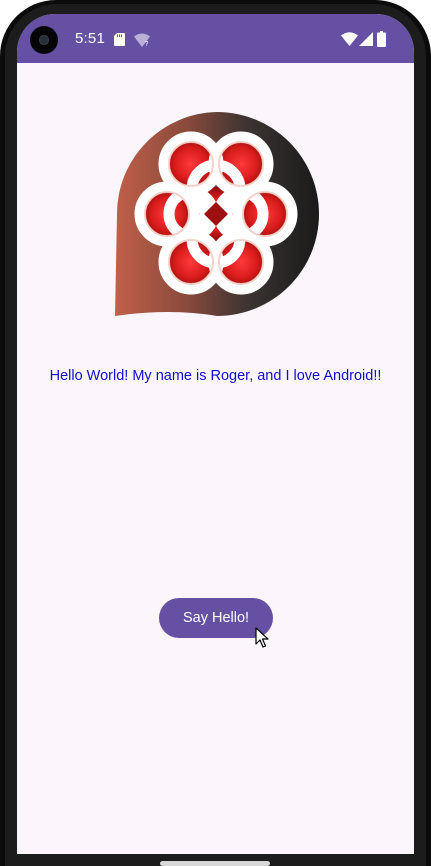  Describe the element at coordinates (215, 863) in the screenshot. I see `gesture-nav-handle` at that location.